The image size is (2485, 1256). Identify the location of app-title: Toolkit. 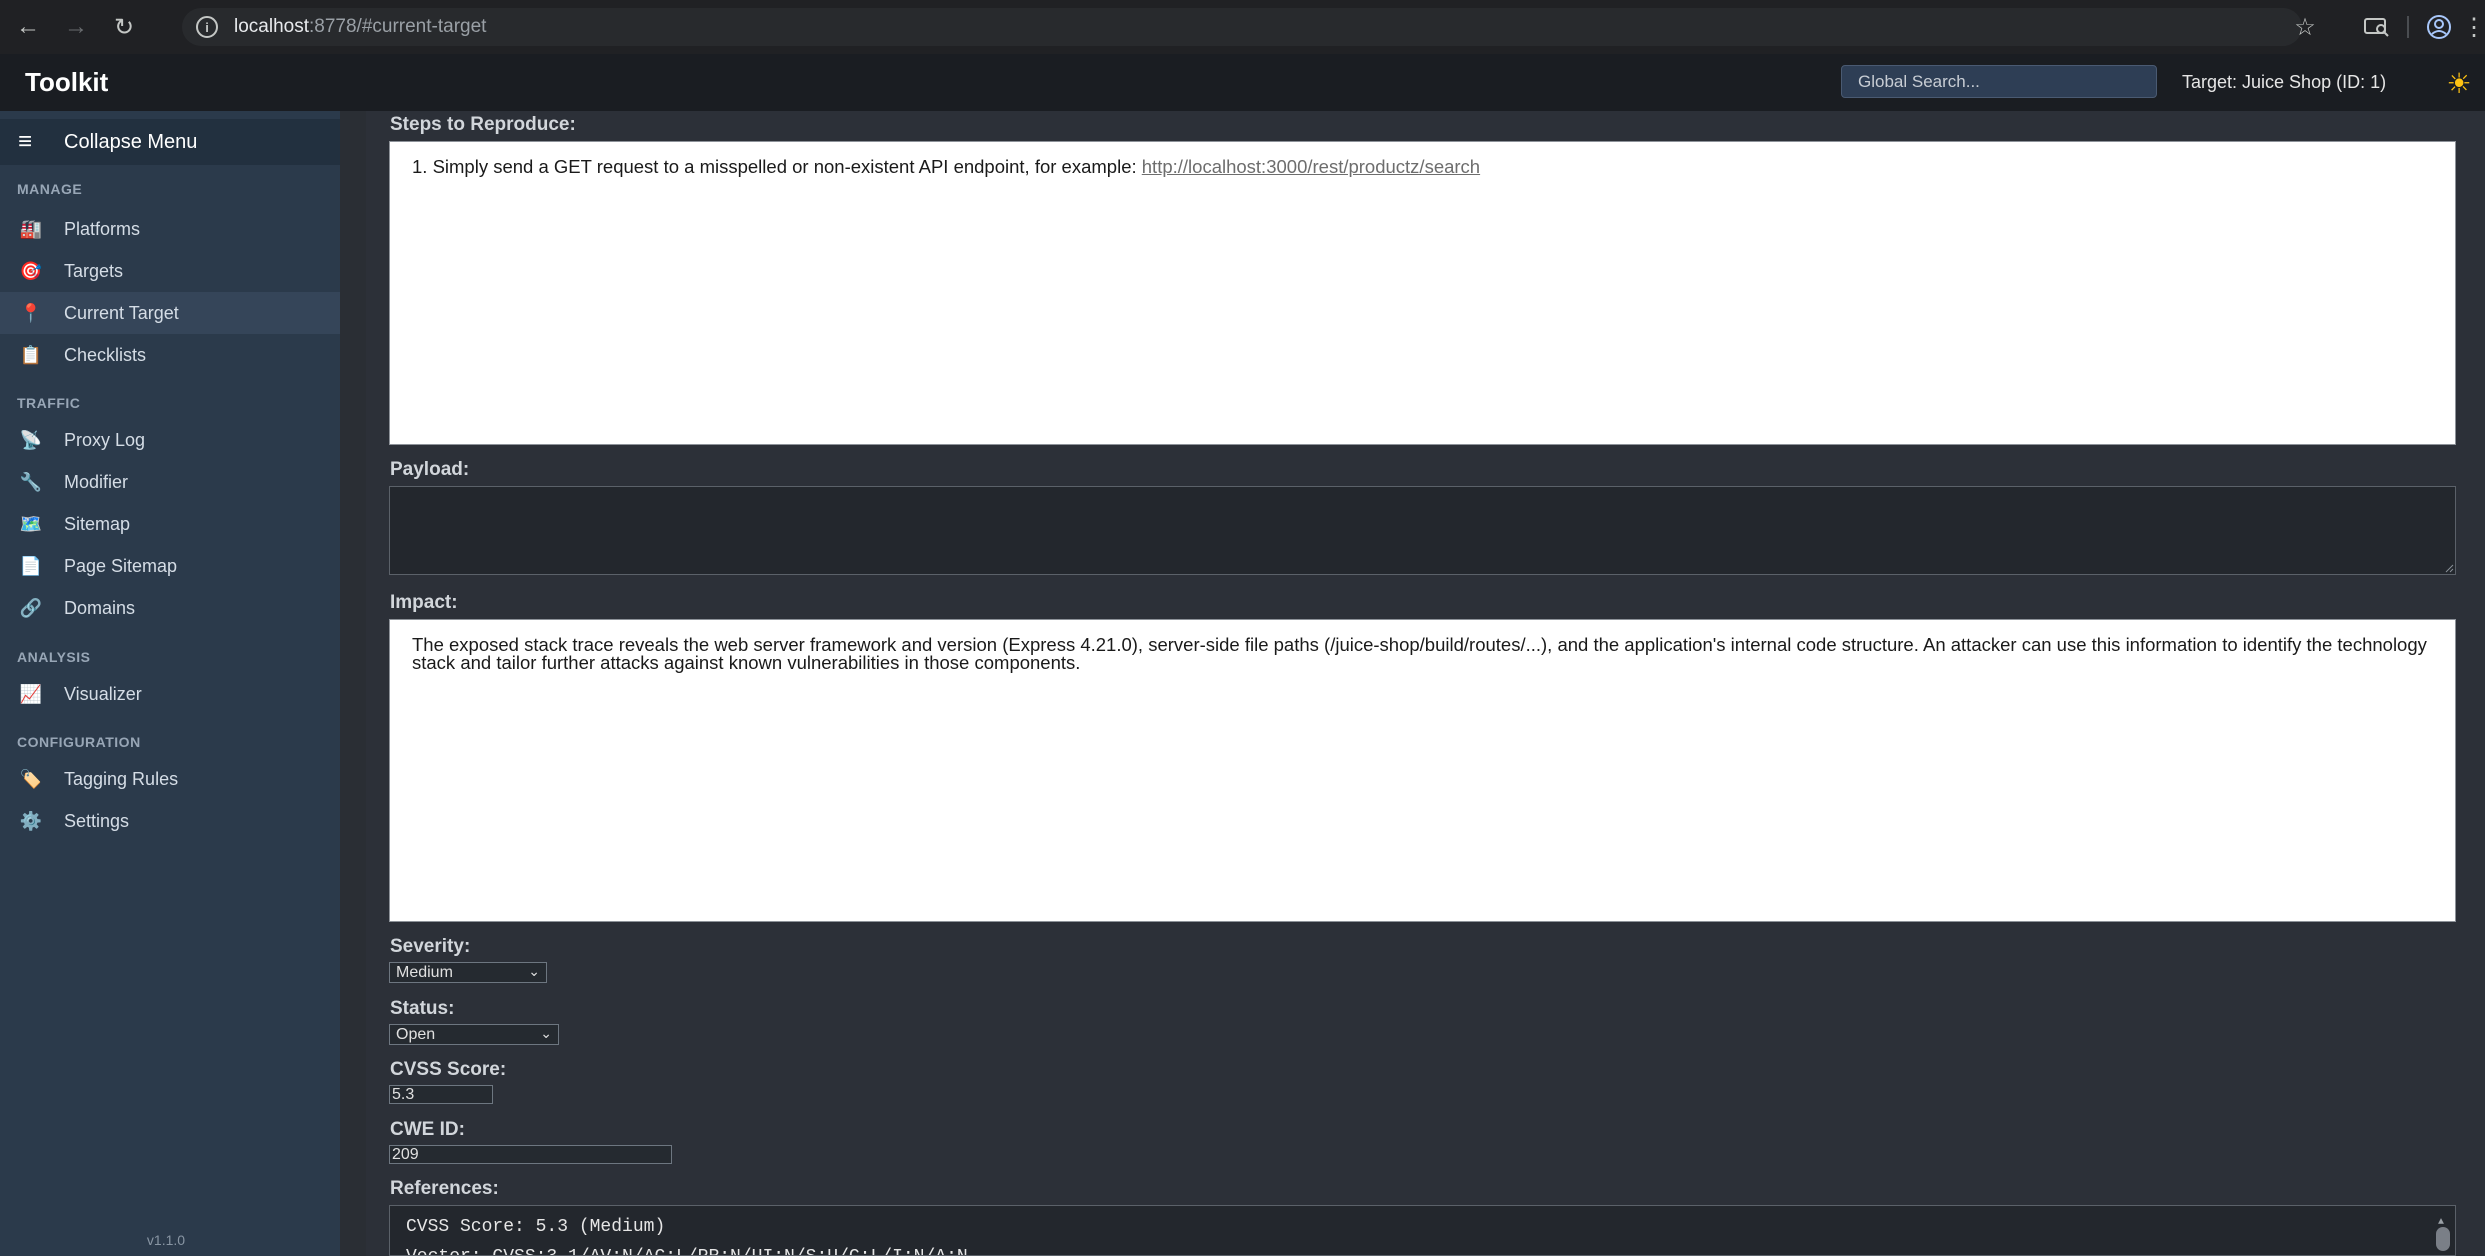
(67, 82).